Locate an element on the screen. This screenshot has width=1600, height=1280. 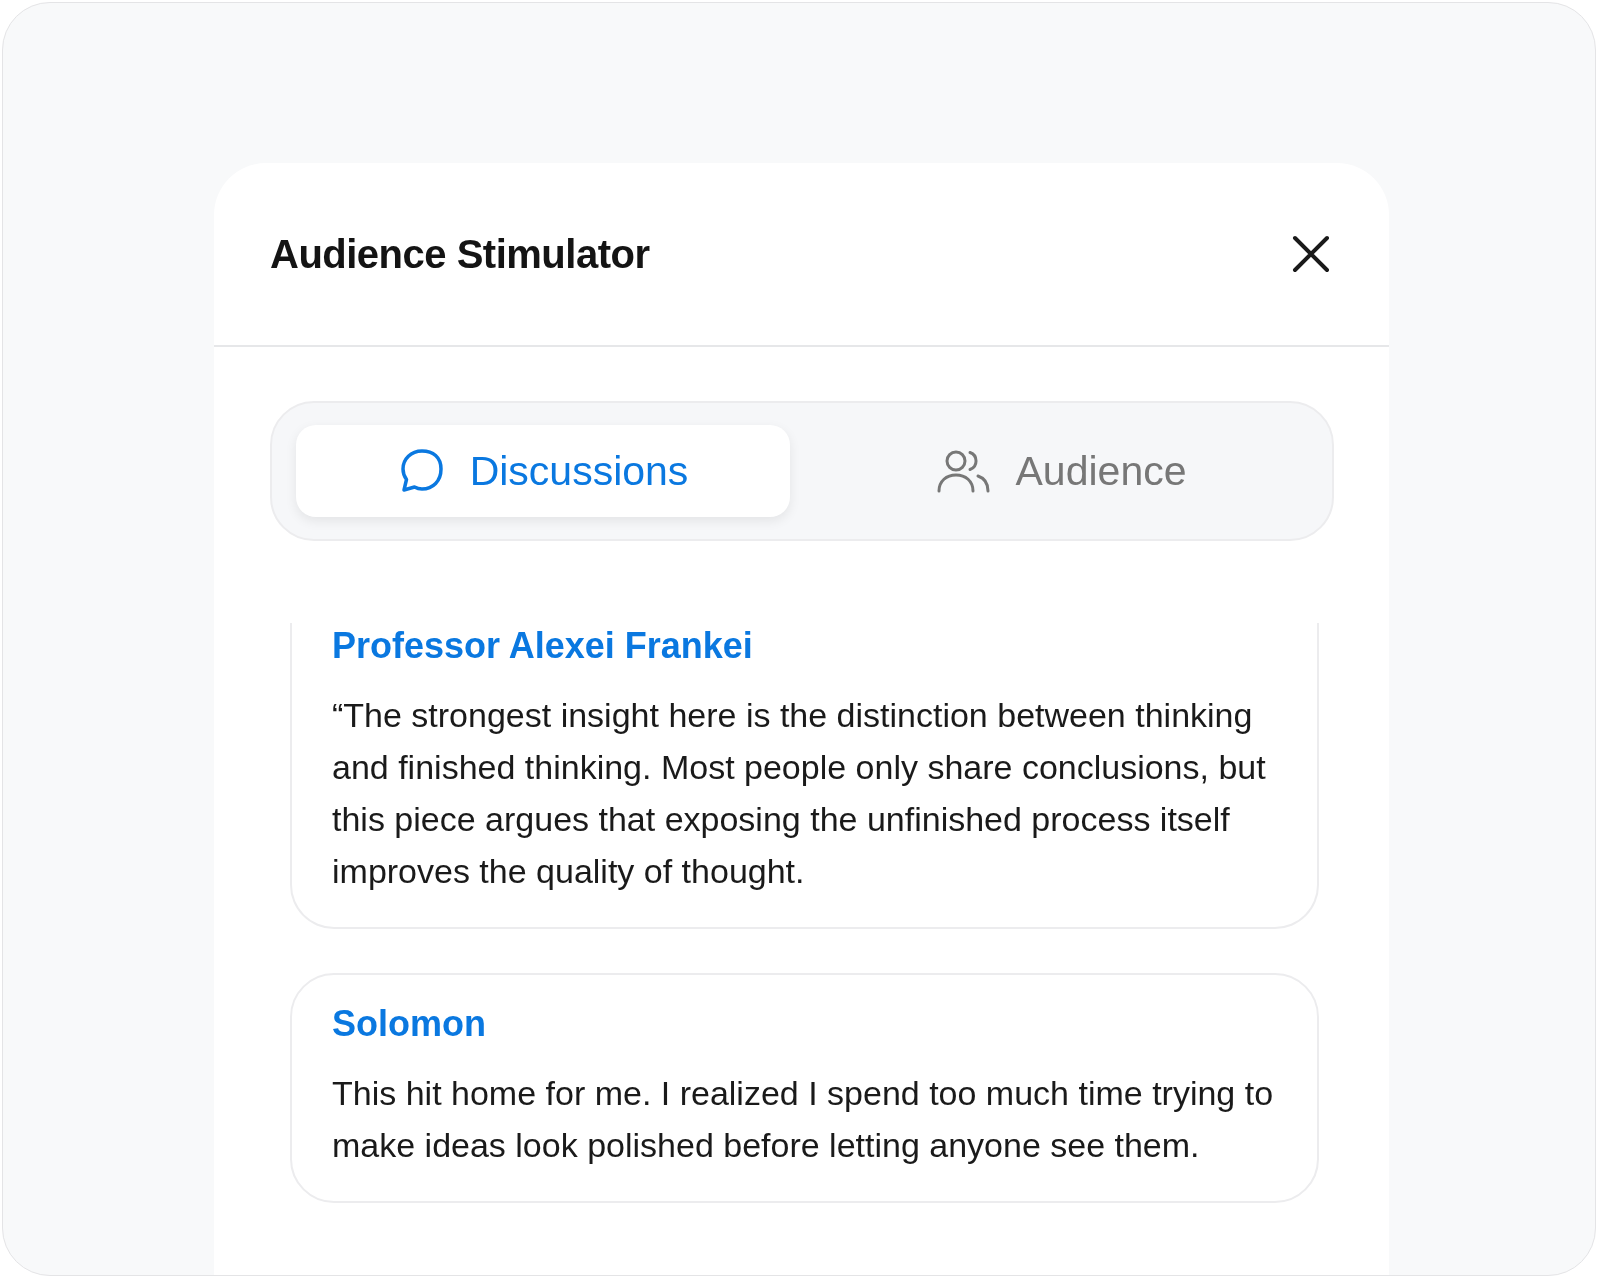
close-button is located at coordinates (1311, 254).